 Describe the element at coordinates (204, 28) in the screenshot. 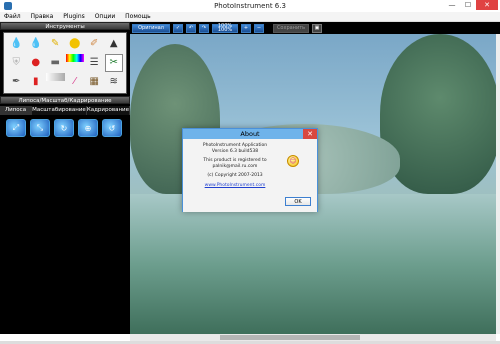

I see `redo-icon: ↷` at that location.